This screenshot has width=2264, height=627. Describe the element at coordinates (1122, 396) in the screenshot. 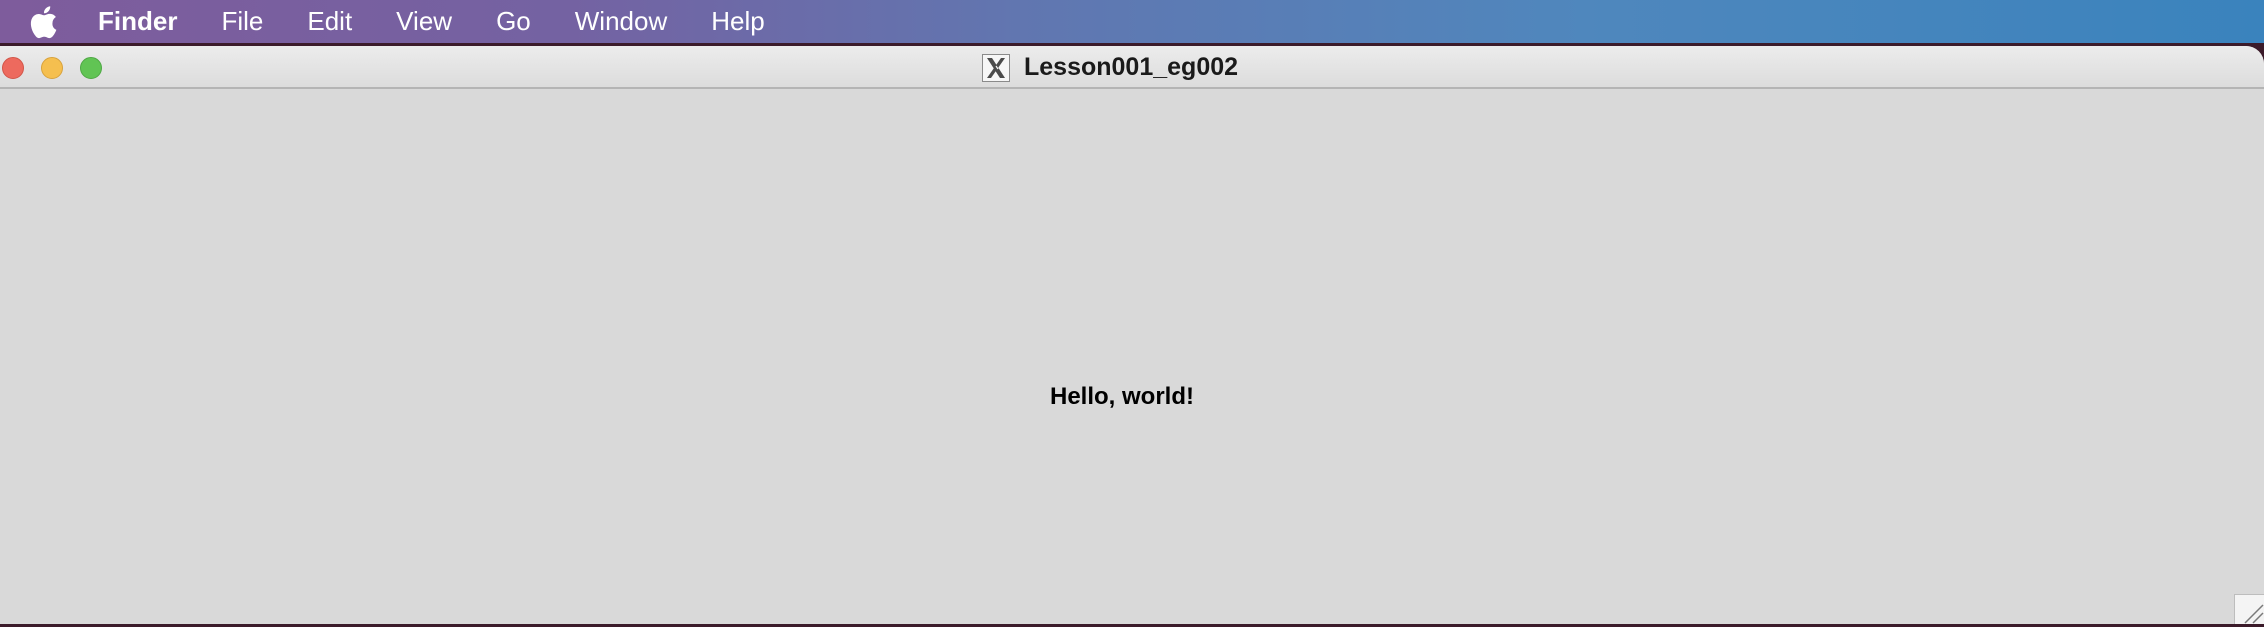

I see `hello-label: Hello, world!` at that location.